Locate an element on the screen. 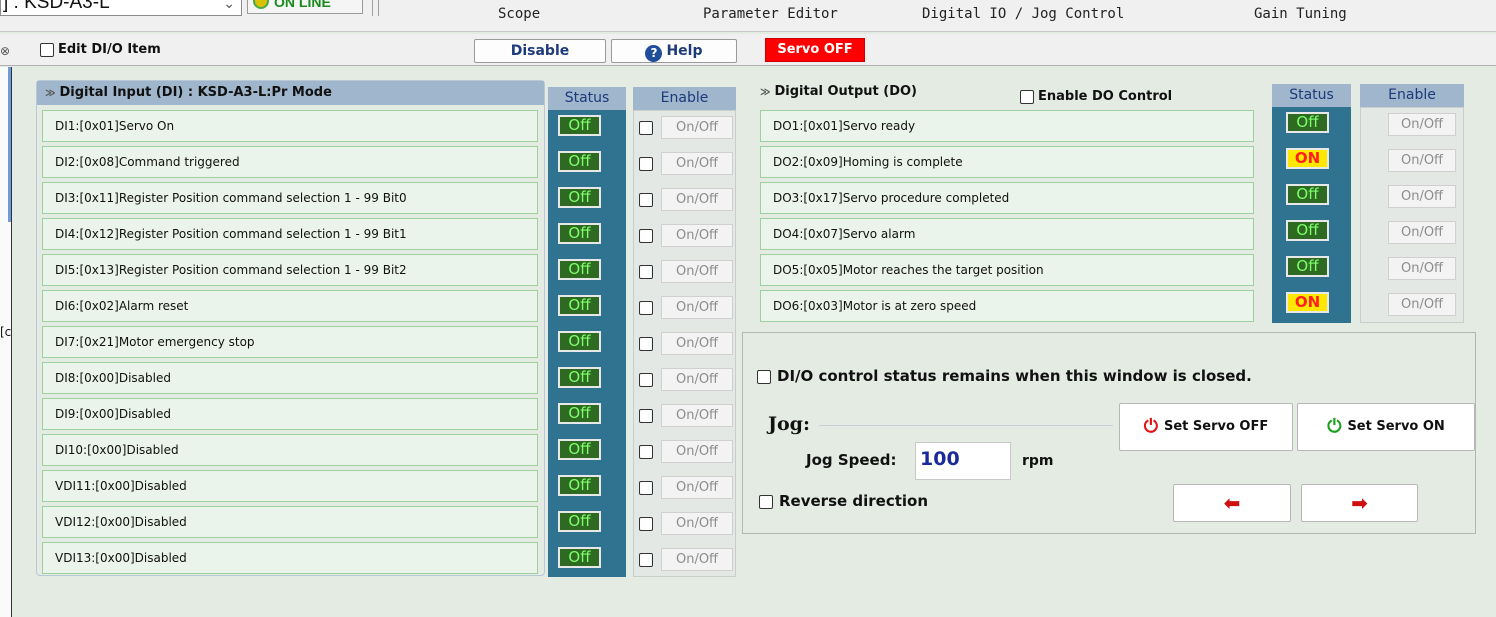 The height and width of the screenshot is (617, 1496). jog-forward-button: ➡ is located at coordinates (1359, 503).